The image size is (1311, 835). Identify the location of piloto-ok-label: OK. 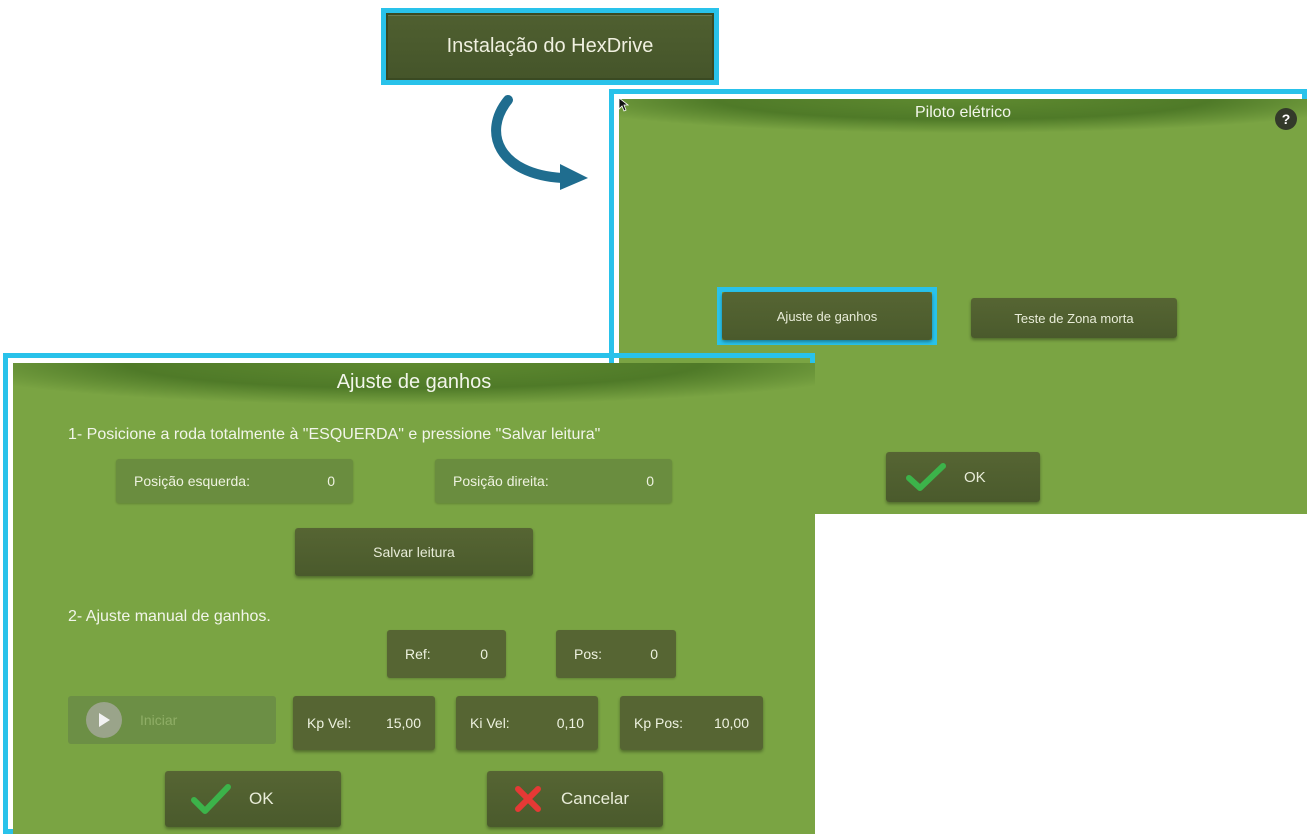
(975, 477).